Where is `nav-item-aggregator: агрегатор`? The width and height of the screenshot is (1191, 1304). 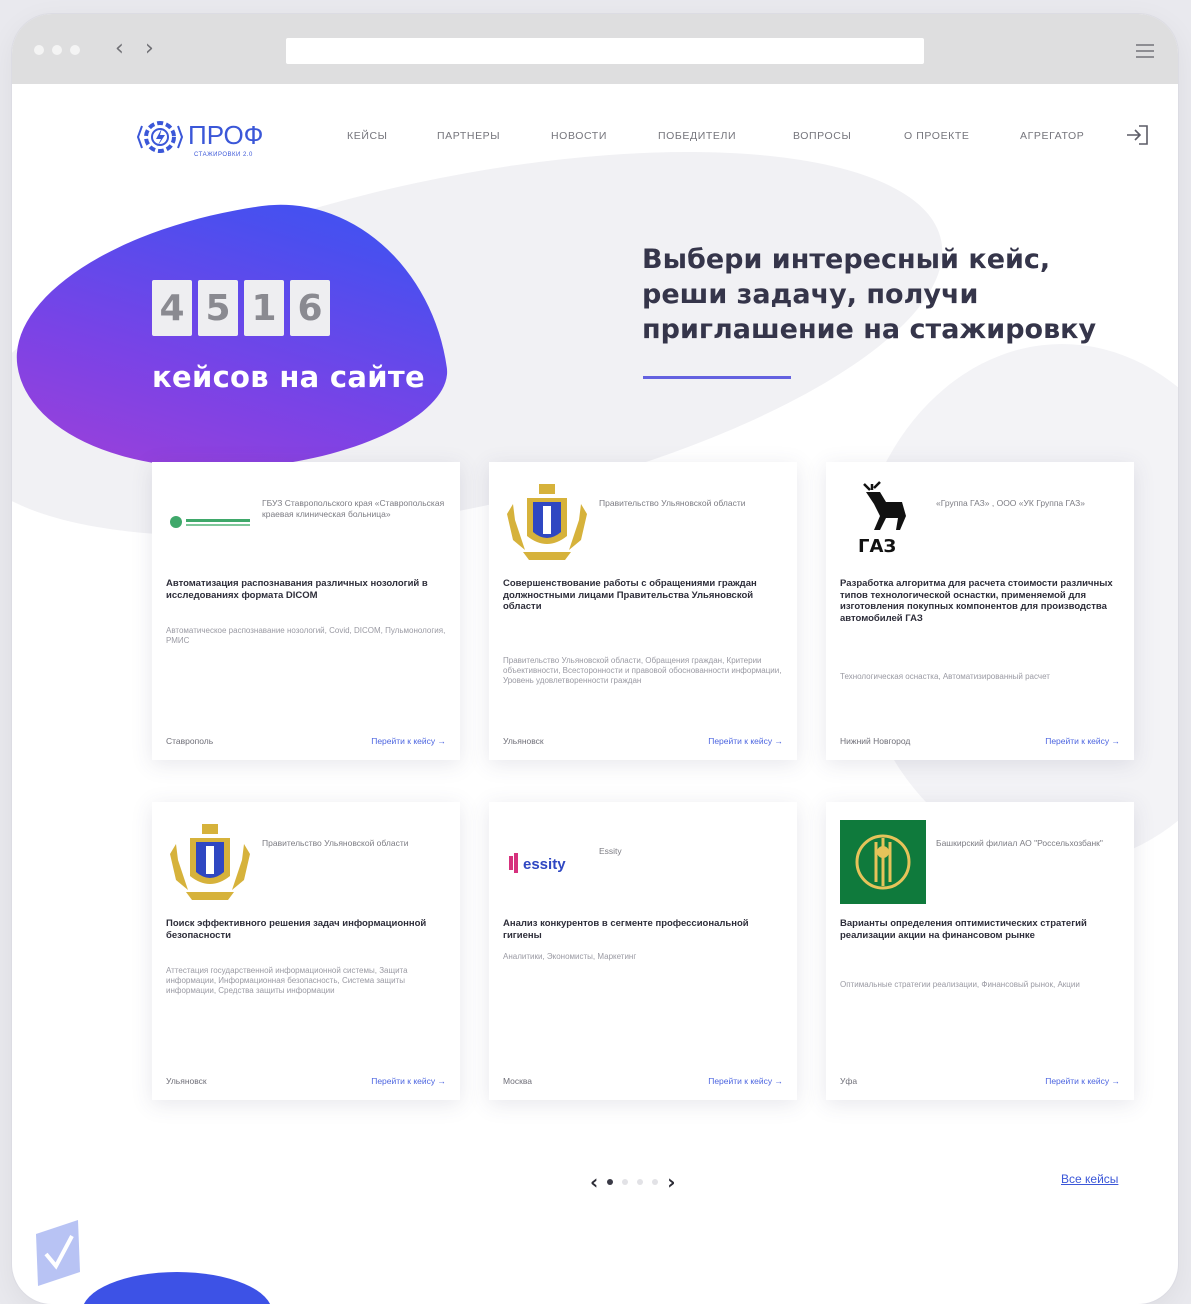 nav-item-aggregator: агрегатор is located at coordinates (1052, 136).